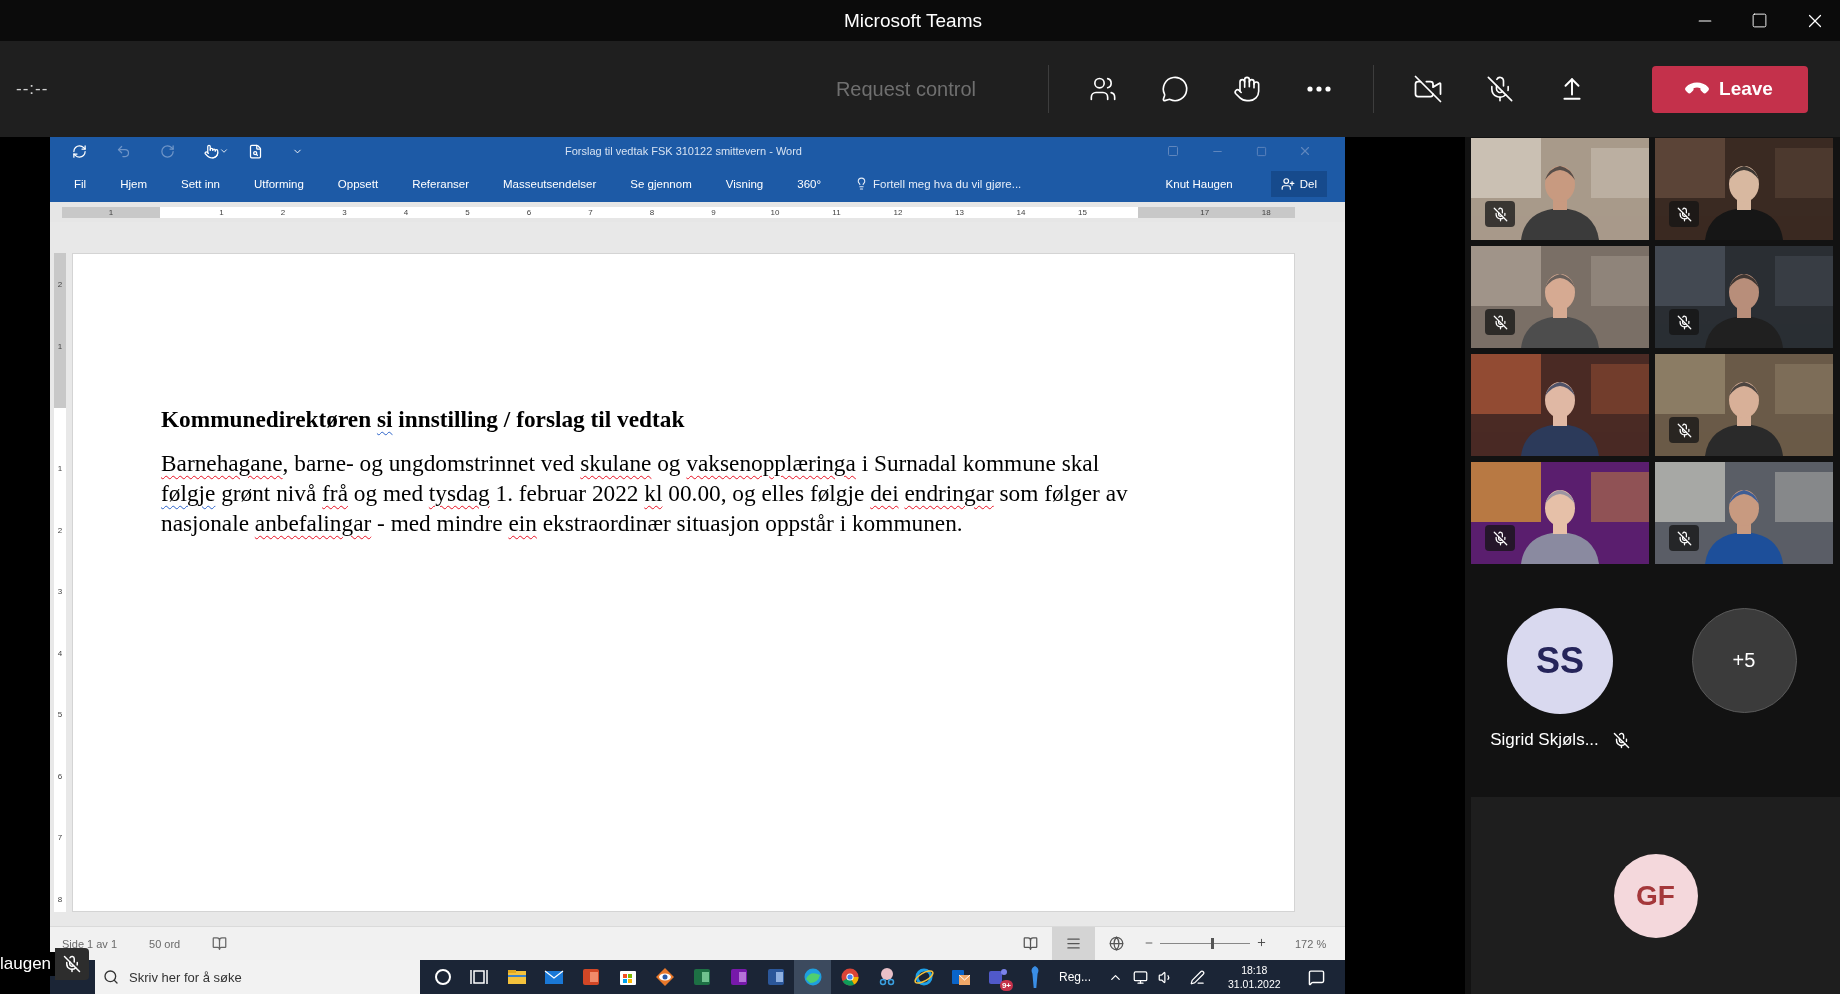 This screenshot has height=994, width=1840. What do you see at coordinates (1744, 660) in the screenshot?
I see `more-participants-button: +5` at bounding box center [1744, 660].